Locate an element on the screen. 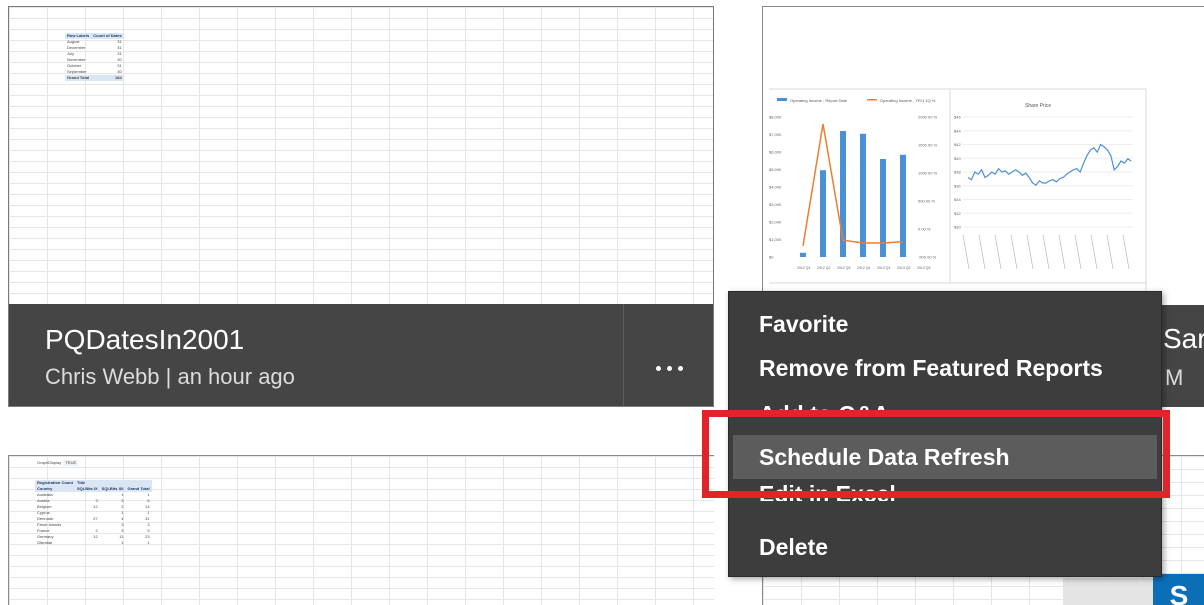 This screenshot has width=1204, height=605. y2-tick-label: 1500.00 % is located at coordinates (928, 145).